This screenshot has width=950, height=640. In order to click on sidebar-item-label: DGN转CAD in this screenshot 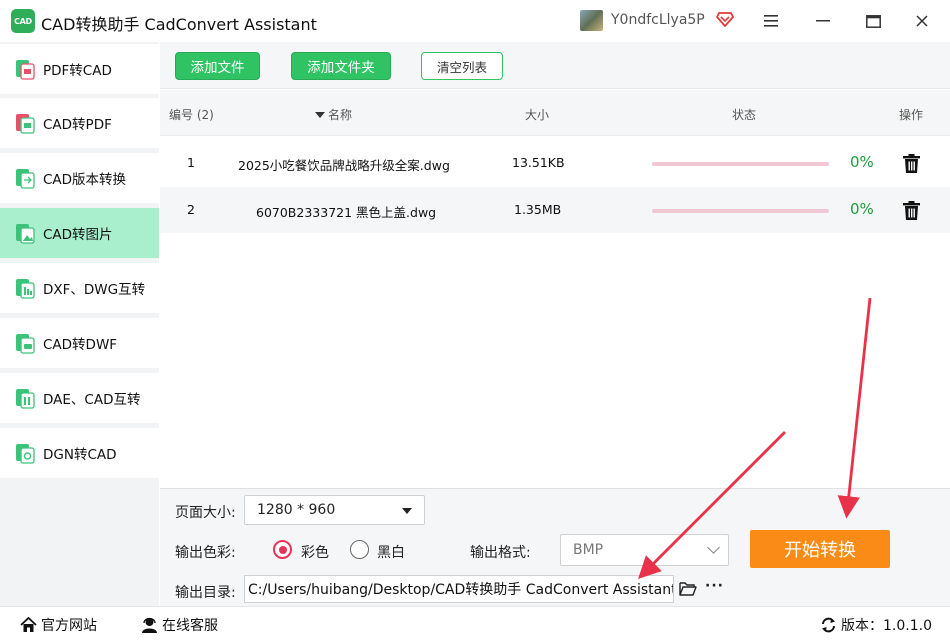, I will do `click(80, 455)`.